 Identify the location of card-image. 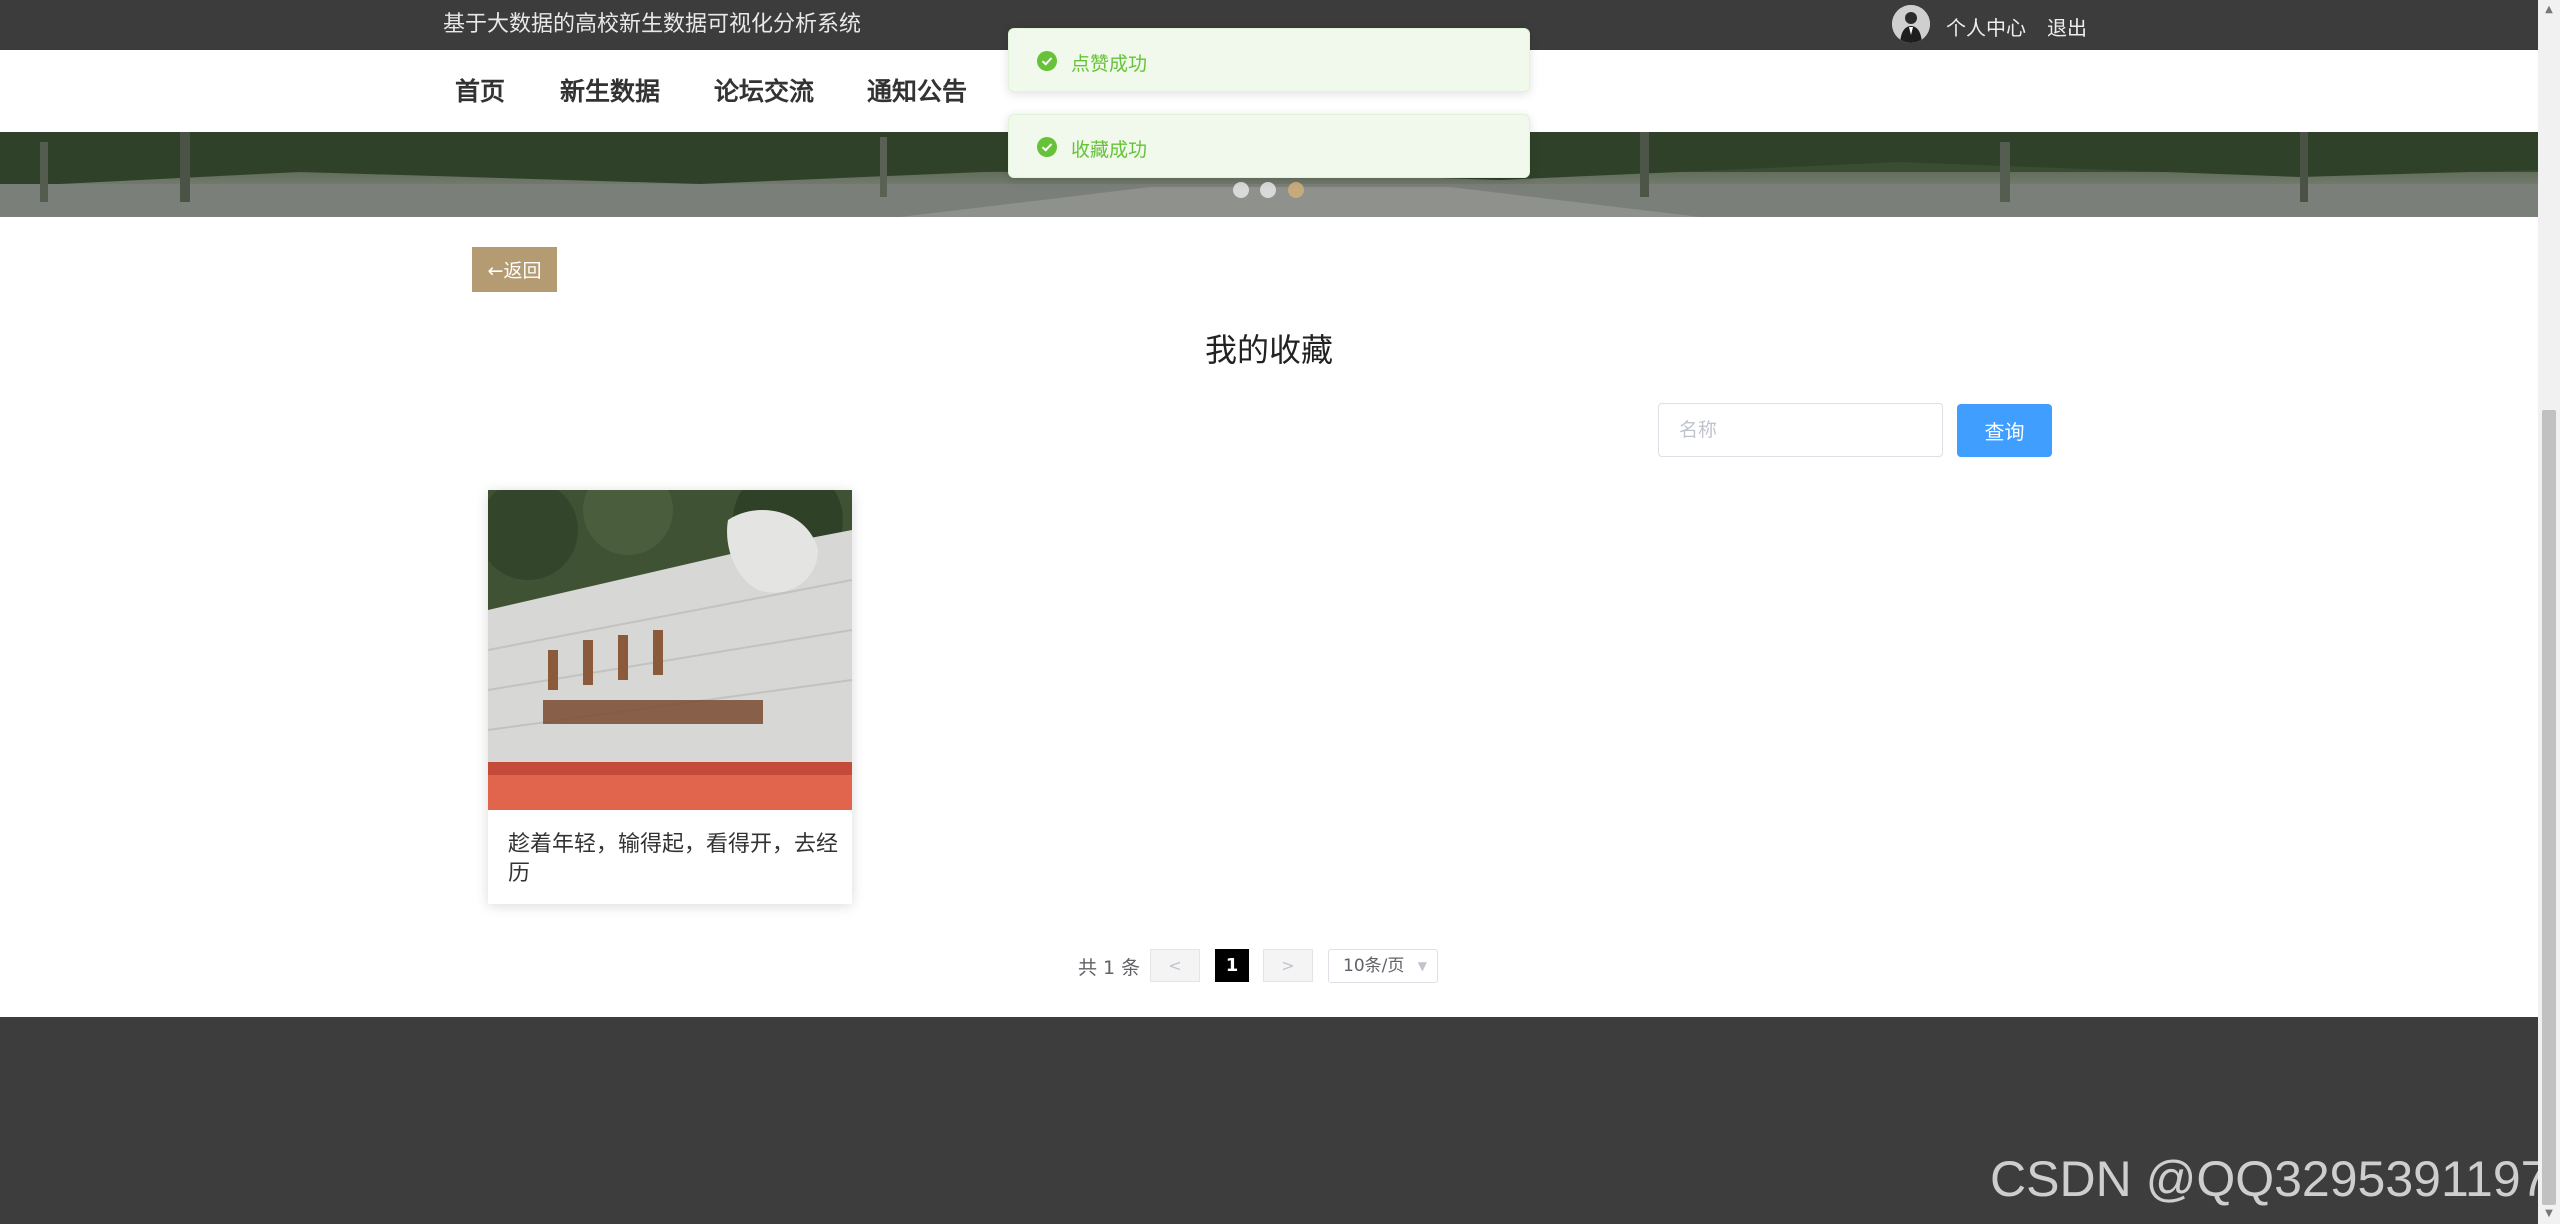
(670, 650).